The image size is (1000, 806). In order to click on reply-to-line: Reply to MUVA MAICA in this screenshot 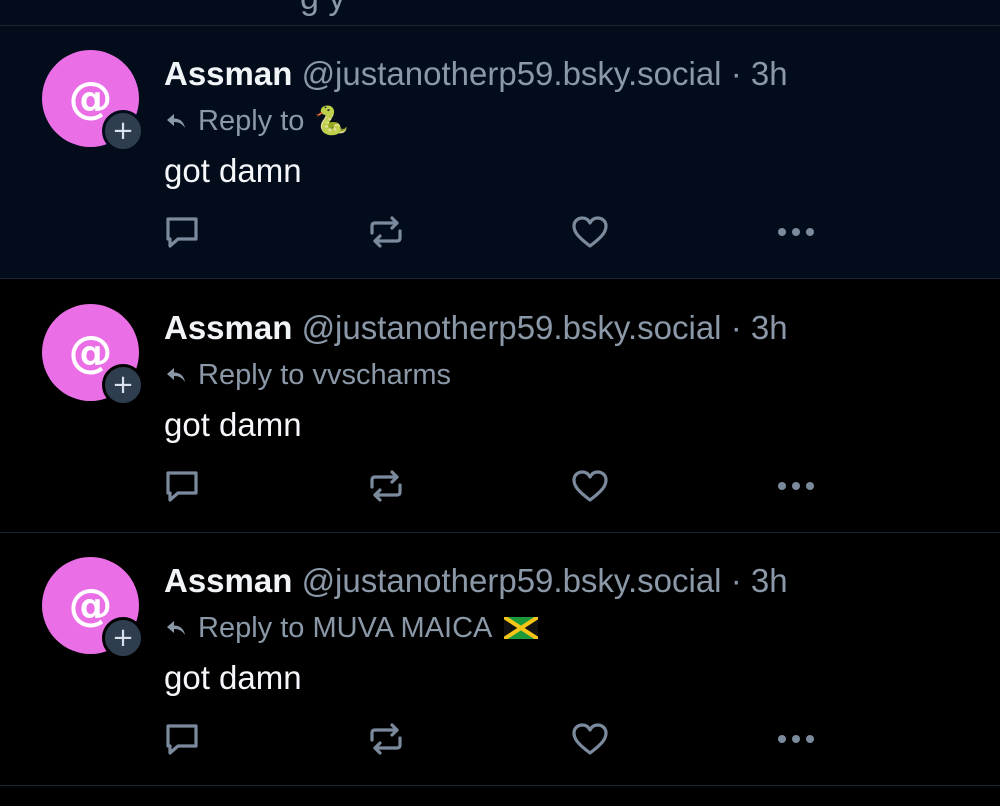, I will do `click(351, 628)`.